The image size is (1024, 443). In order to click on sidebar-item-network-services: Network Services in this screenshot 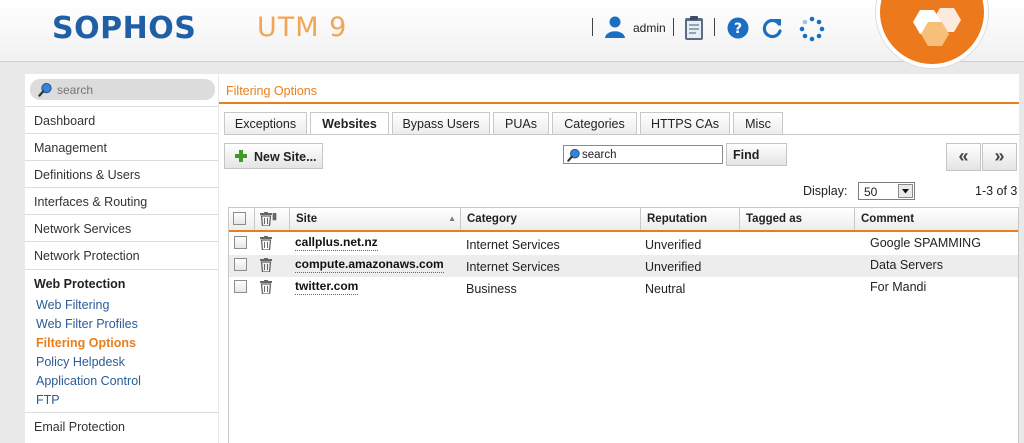, I will do `click(121, 227)`.